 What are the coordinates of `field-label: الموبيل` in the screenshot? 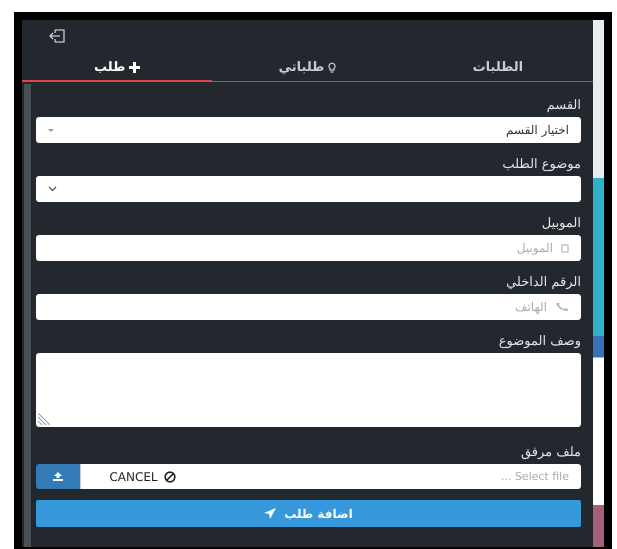 It's located at (560, 224).